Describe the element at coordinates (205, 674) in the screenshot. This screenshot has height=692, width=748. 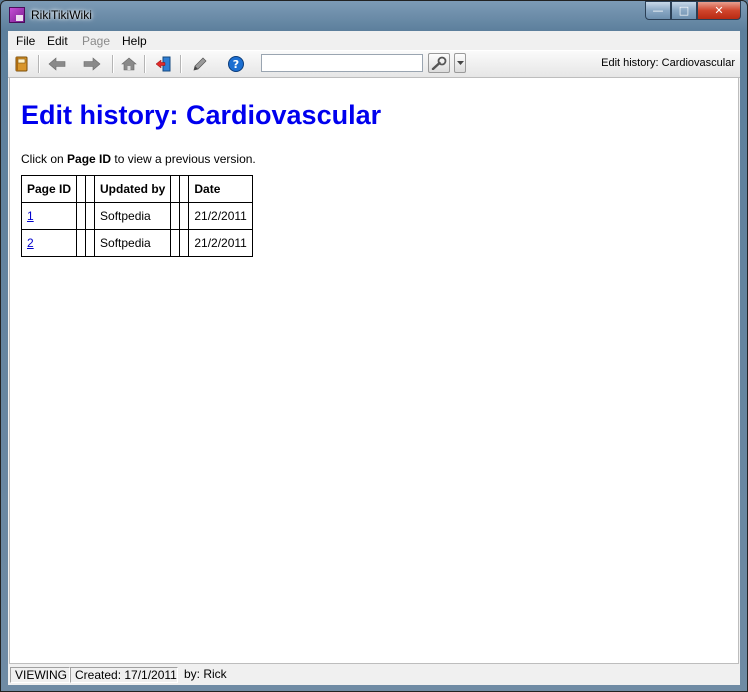
I see `status-author: by: Rick` at that location.